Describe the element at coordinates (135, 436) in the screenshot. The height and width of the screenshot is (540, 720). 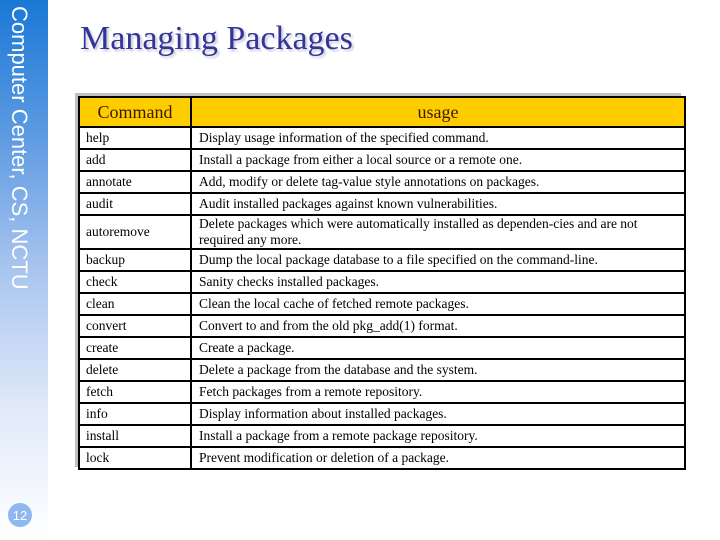
I see `command-cell: install` at that location.